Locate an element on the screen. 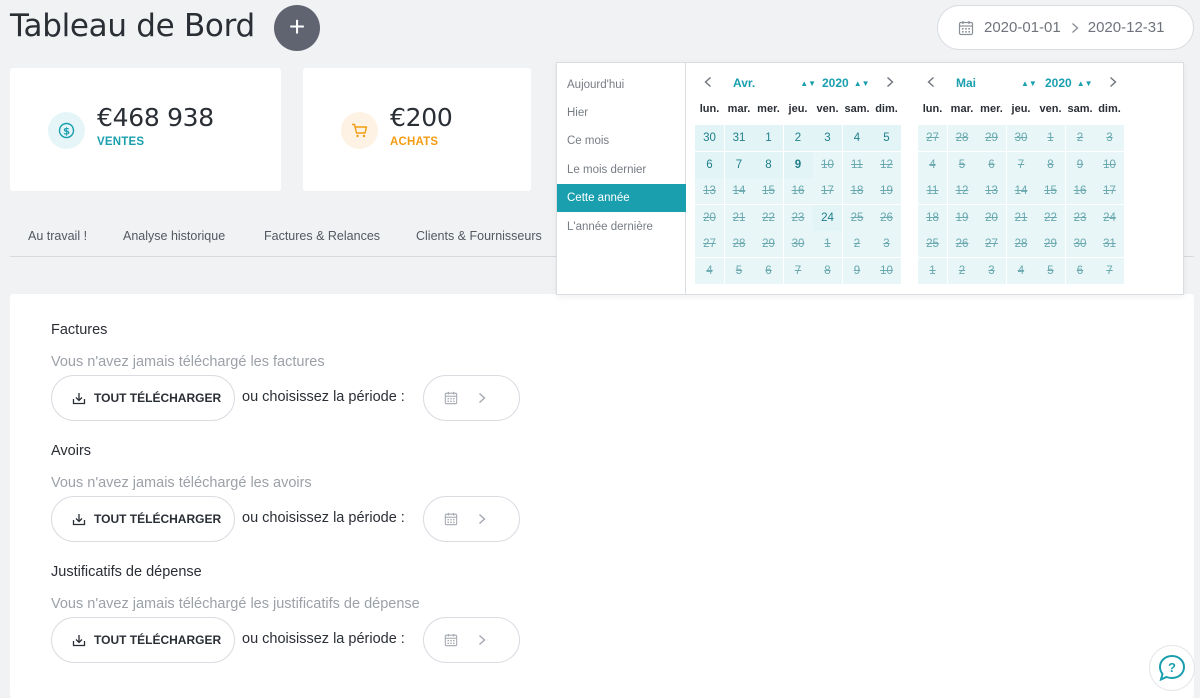 Image resolution: width=1200 pixels, height=698 pixels. month-select-2: Mai ▲▼ is located at coordinates (996, 83).